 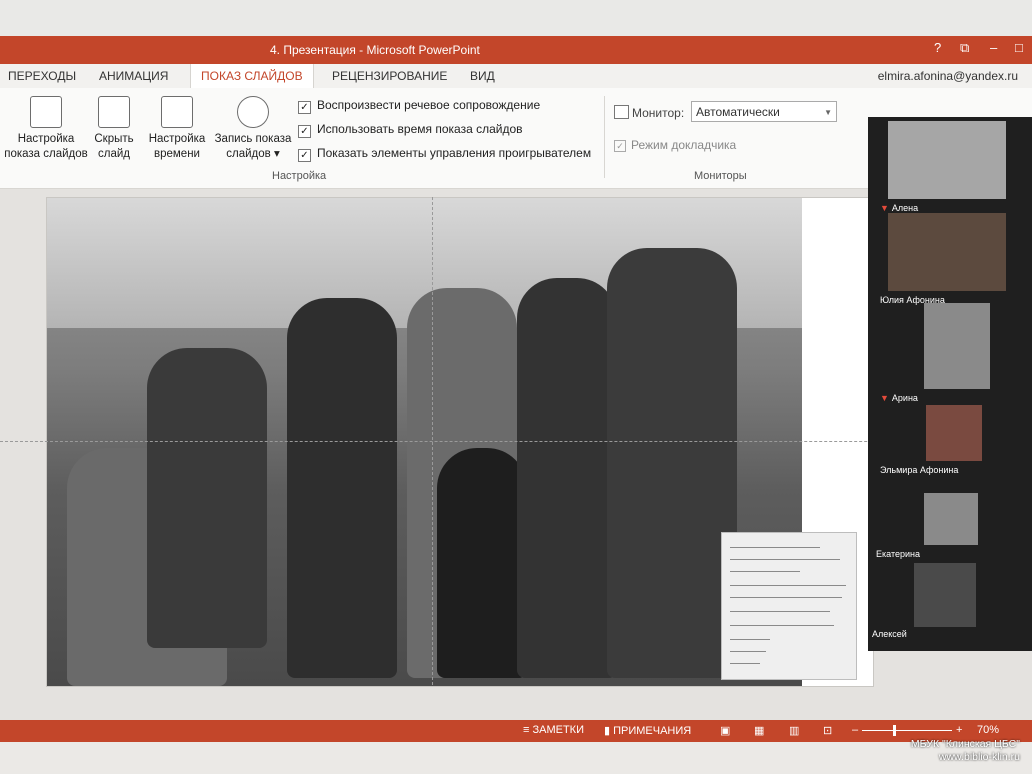 I want to click on tab-transitions: ПЕРЕХОДЫ, so click(x=42, y=76).